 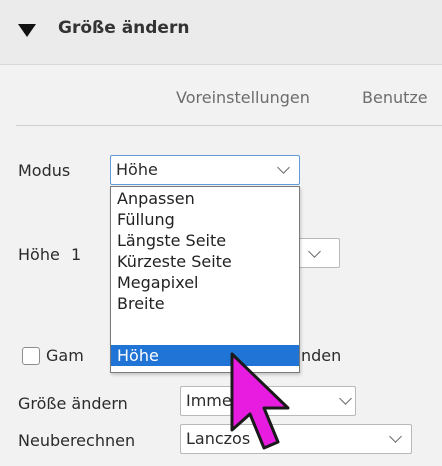 I want to click on option-breite: Breite, so click(x=205, y=303).